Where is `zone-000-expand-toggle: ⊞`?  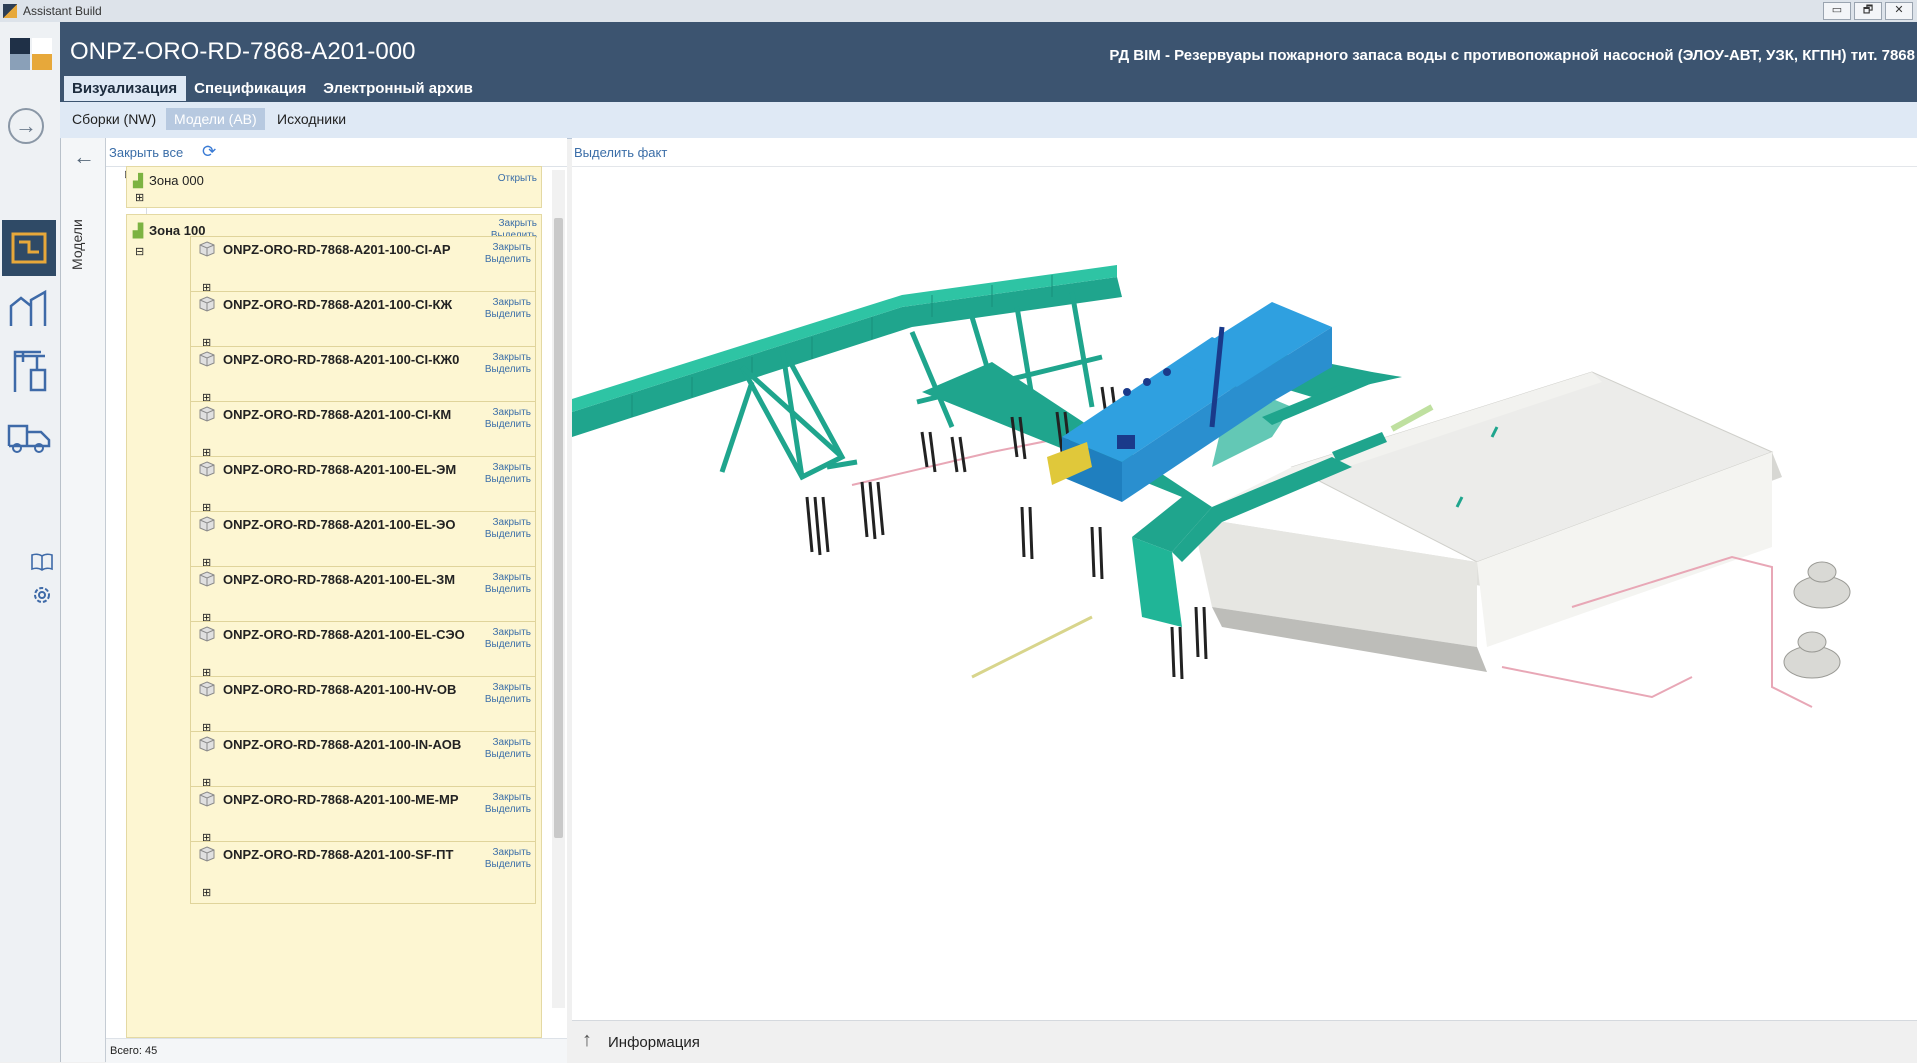 zone-000-expand-toggle: ⊞ is located at coordinates (139, 197).